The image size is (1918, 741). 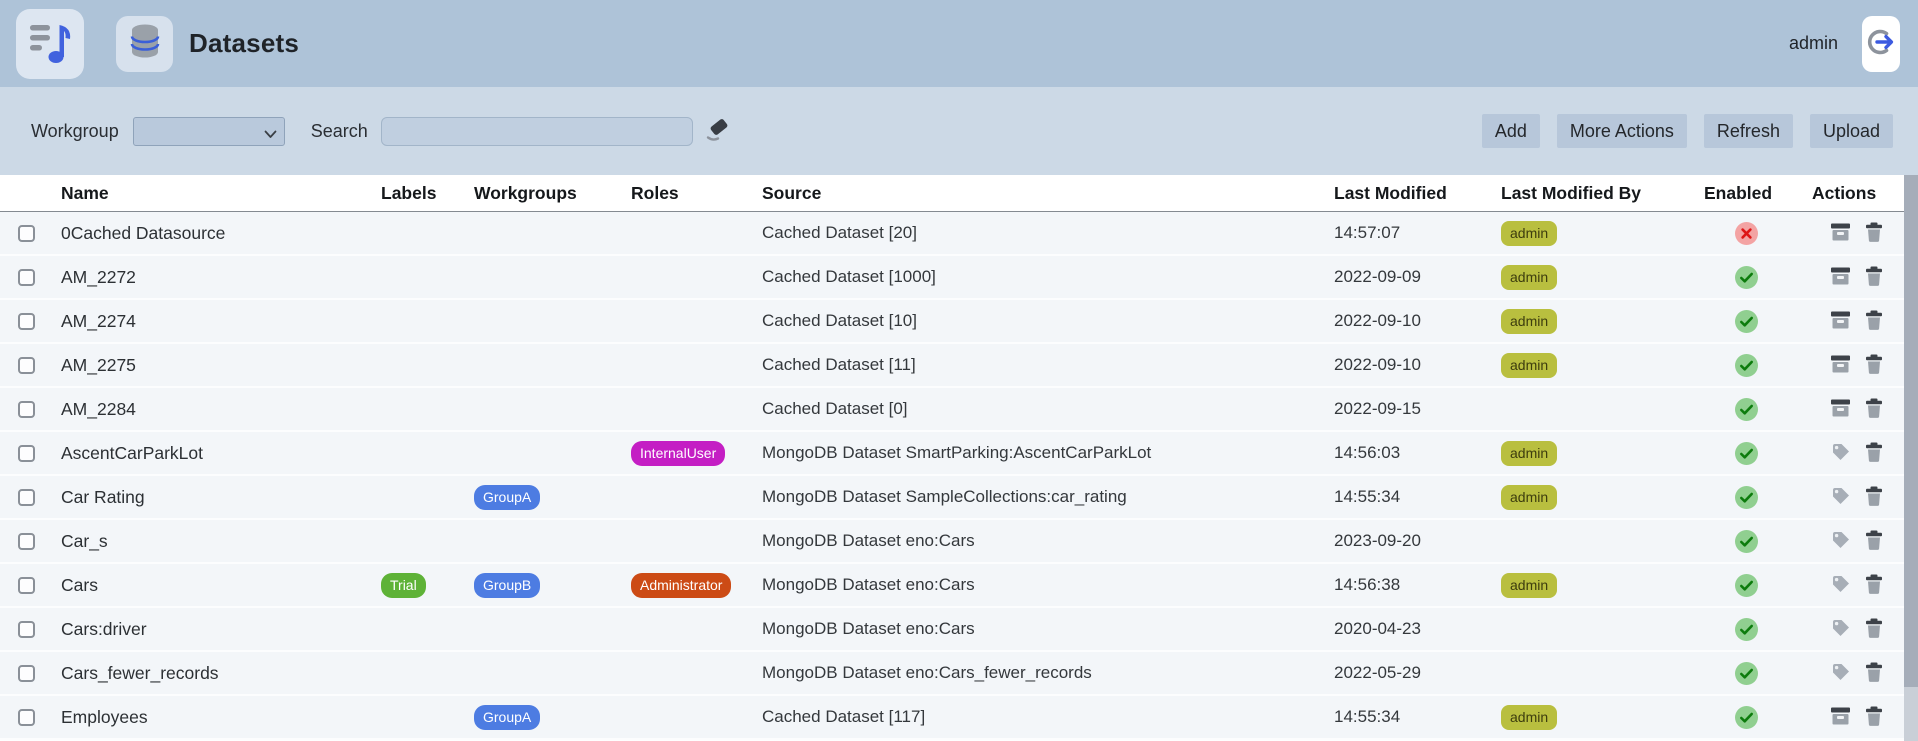 I want to click on add-button: Add, so click(x=1510, y=131).